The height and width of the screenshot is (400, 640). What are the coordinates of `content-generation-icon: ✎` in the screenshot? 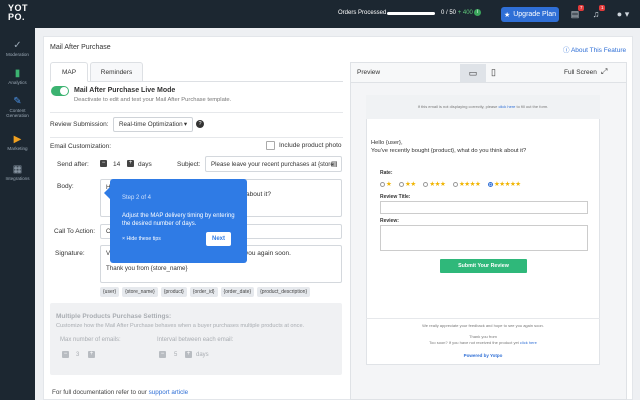 It's located at (17, 101).